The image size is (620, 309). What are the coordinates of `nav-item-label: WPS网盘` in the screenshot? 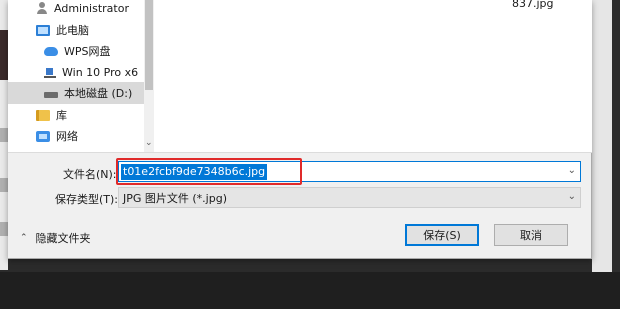 It's located at (87, 51).